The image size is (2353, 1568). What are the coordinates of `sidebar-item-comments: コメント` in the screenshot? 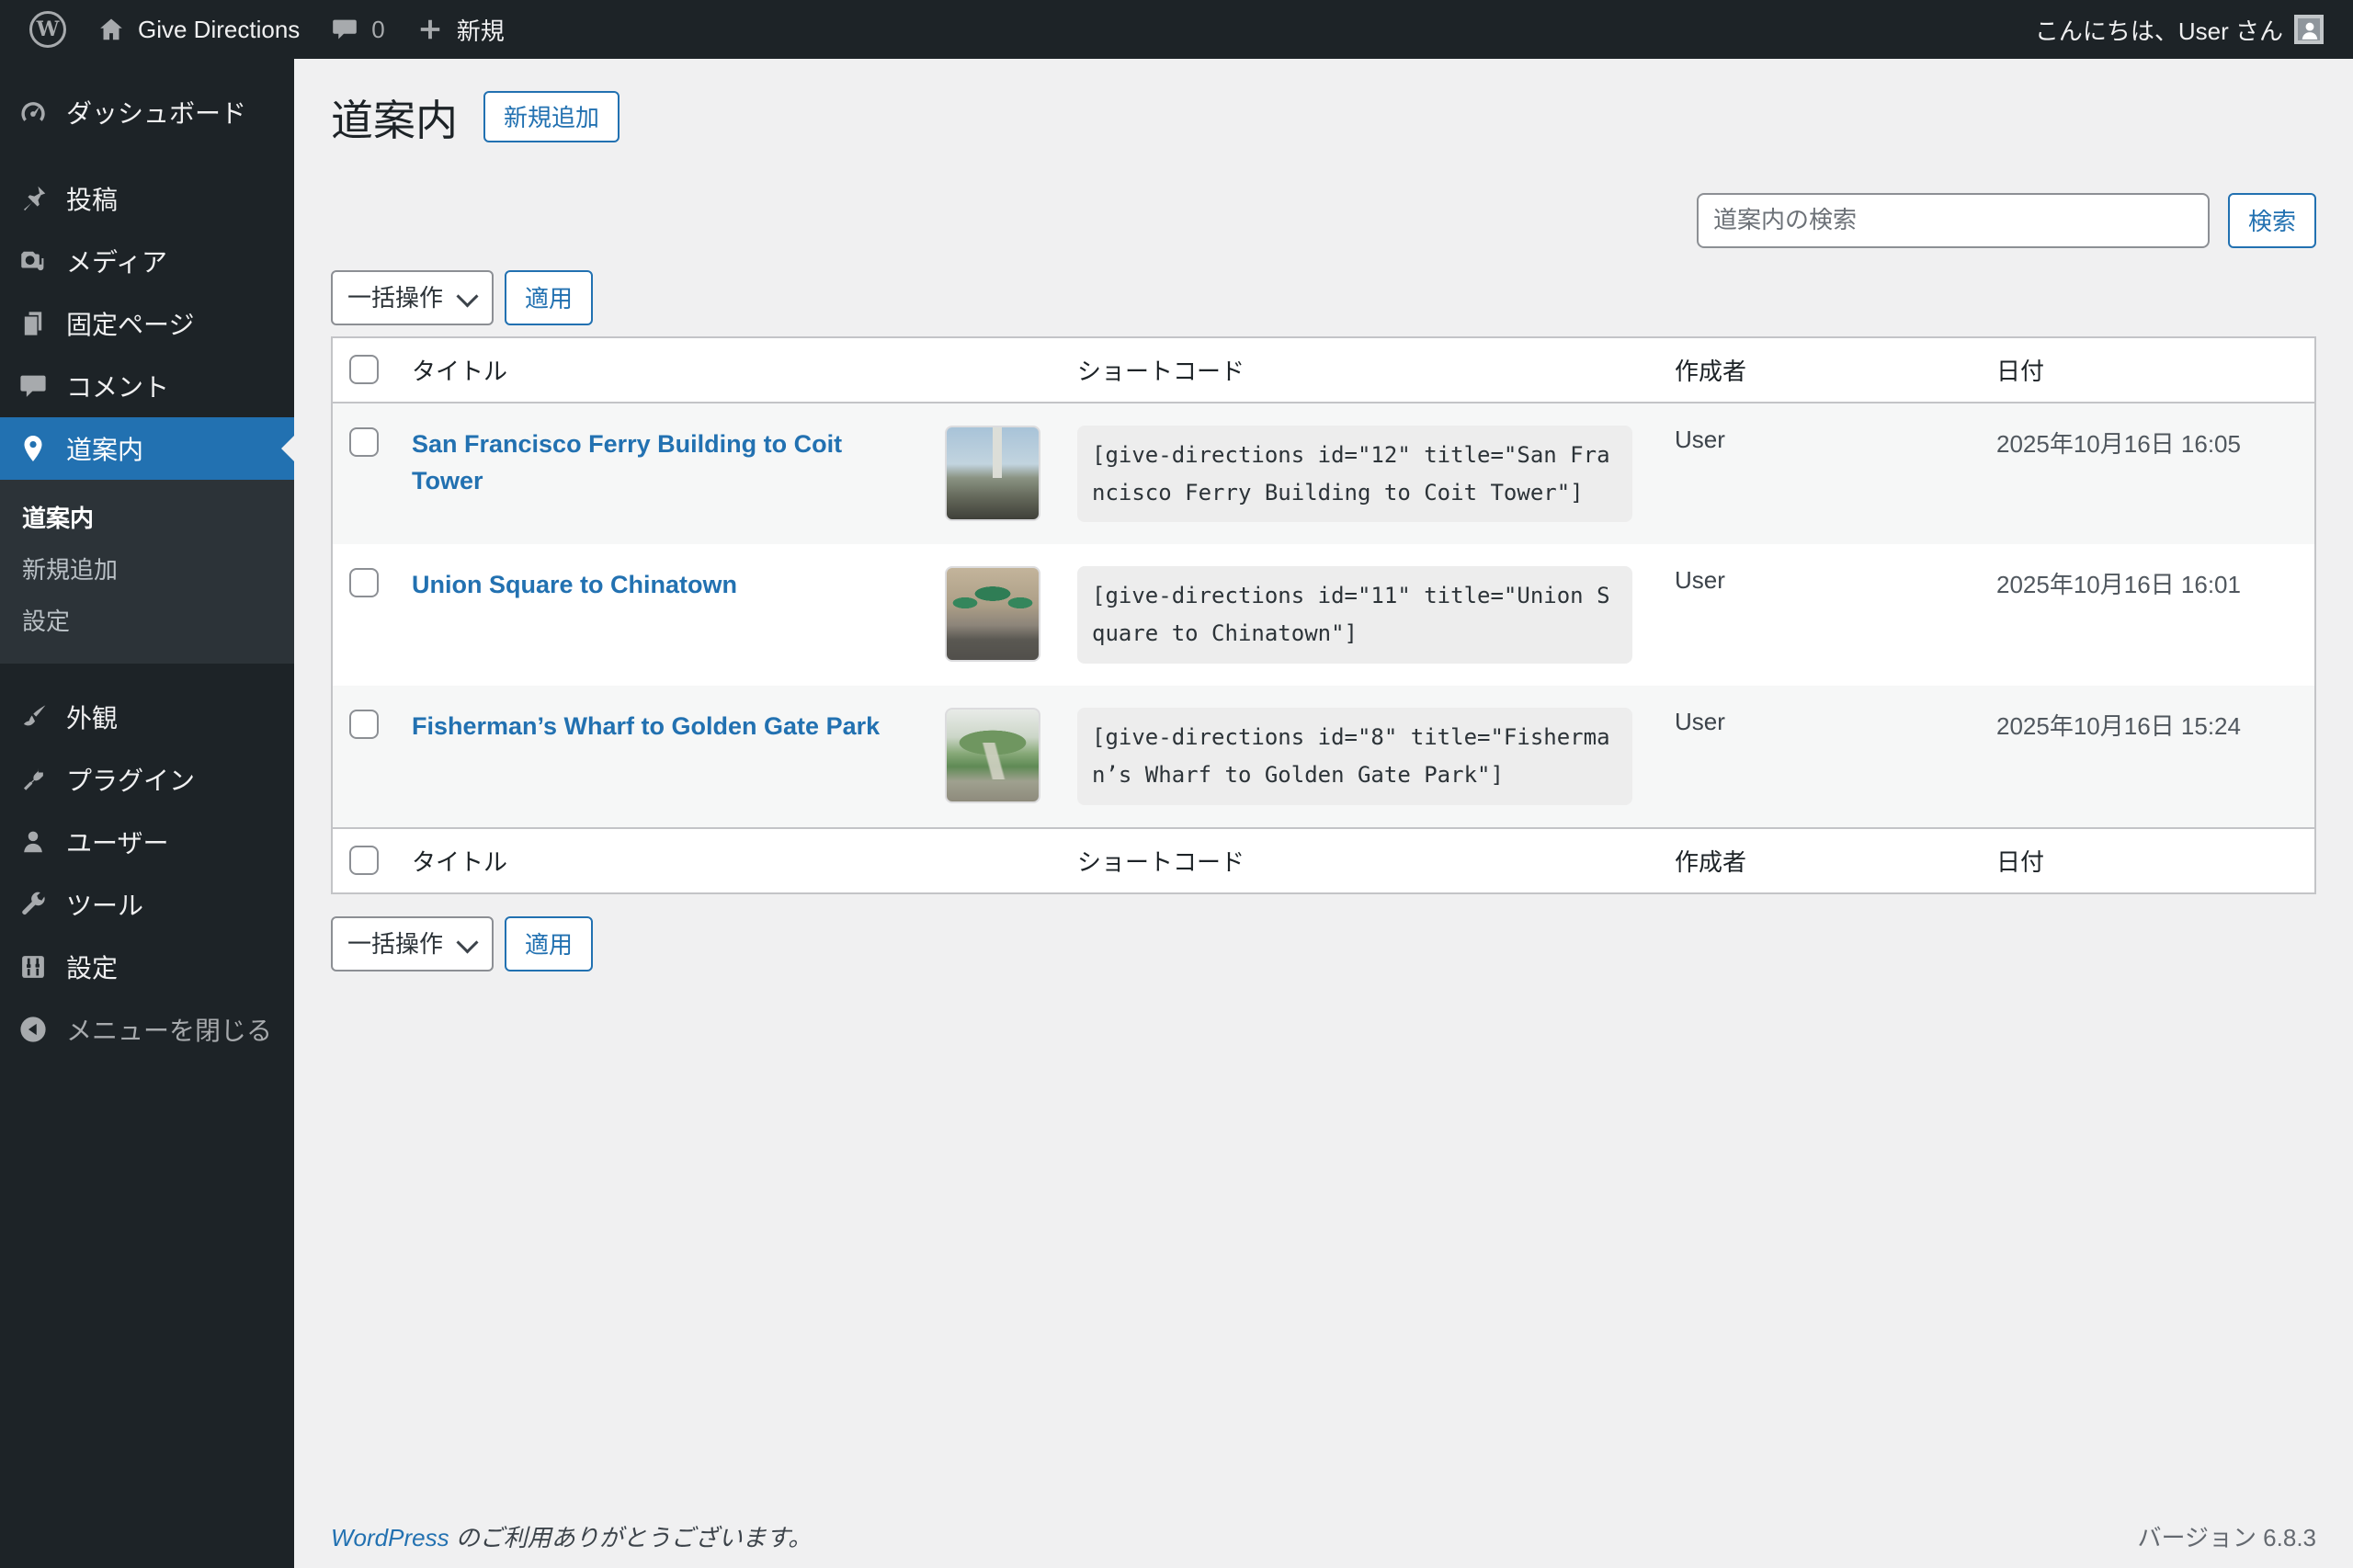 It's located at (147, 386).